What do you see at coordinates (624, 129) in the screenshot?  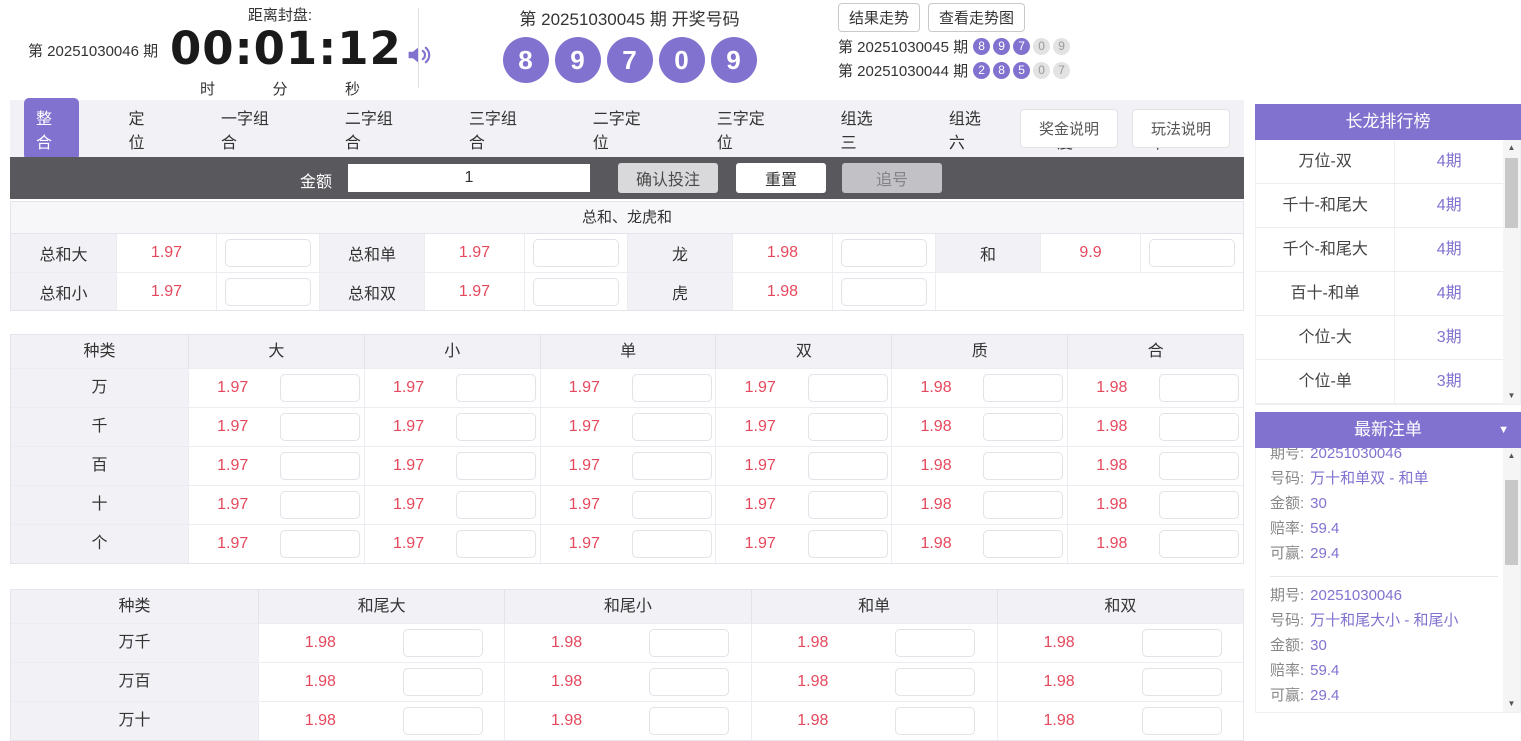 I see `tab-erzi-dingwei: 二字定位` at bounding box center [624, 129].